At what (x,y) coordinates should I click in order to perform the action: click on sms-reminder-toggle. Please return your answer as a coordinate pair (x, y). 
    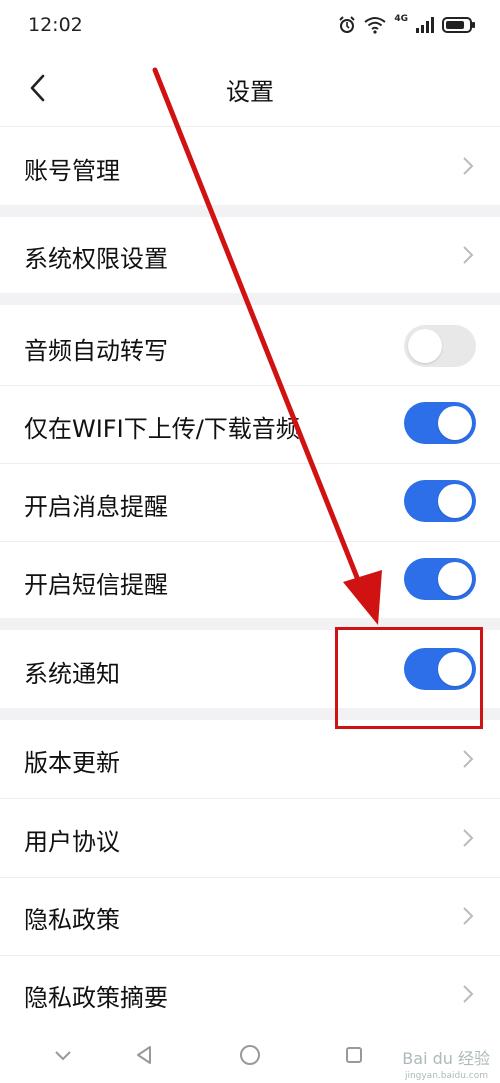
    Looking at the image, I should click on (440, 579).